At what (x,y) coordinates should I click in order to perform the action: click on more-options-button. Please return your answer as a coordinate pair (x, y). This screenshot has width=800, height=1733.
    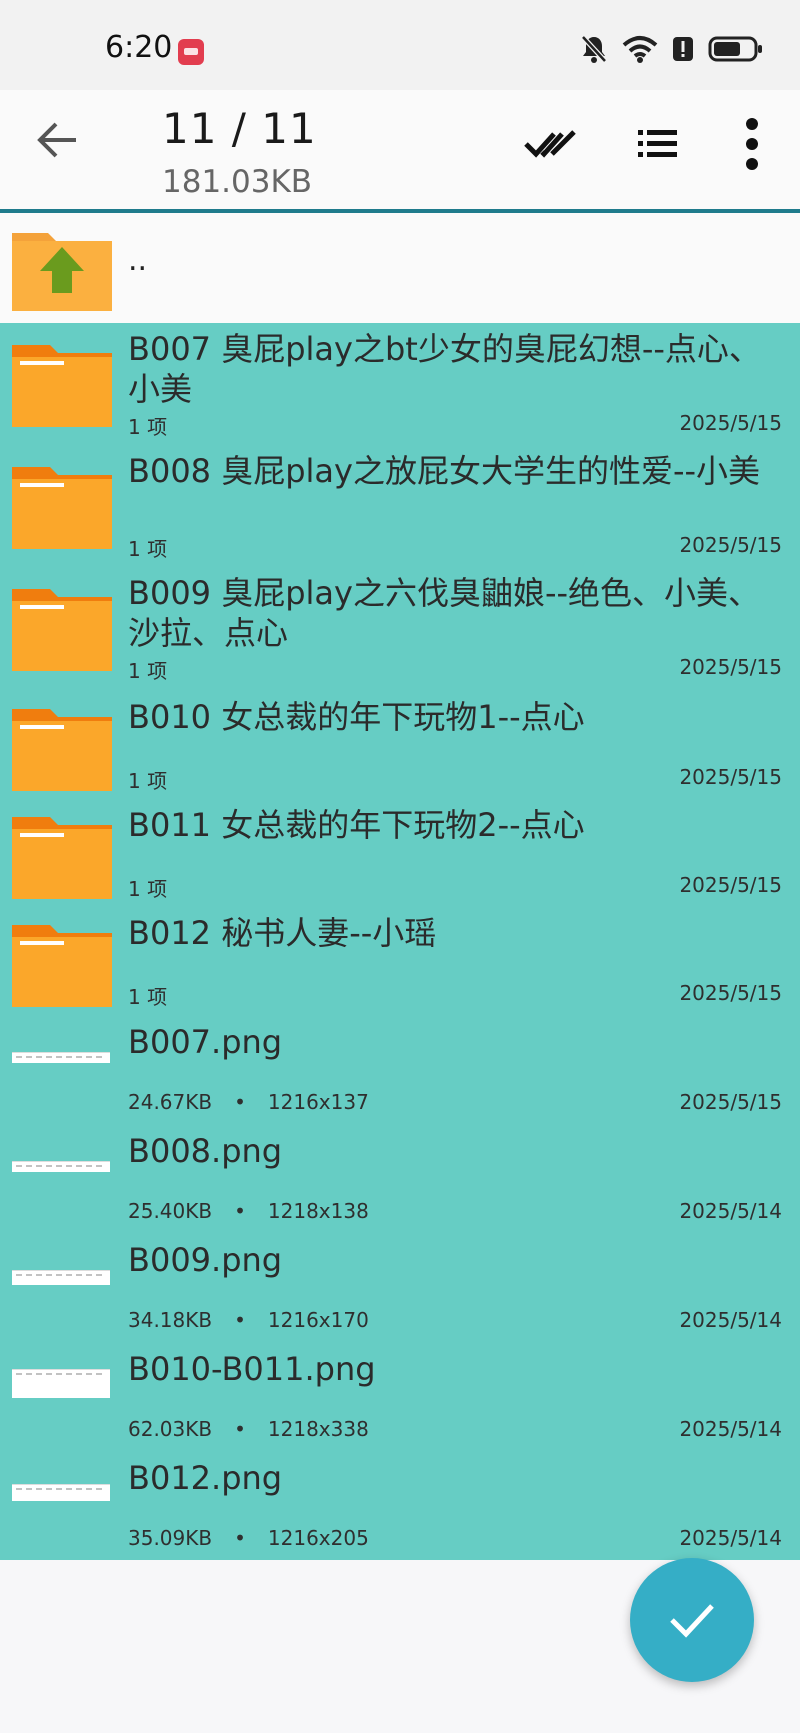
    Looking at the image, I should click on (752, 144).